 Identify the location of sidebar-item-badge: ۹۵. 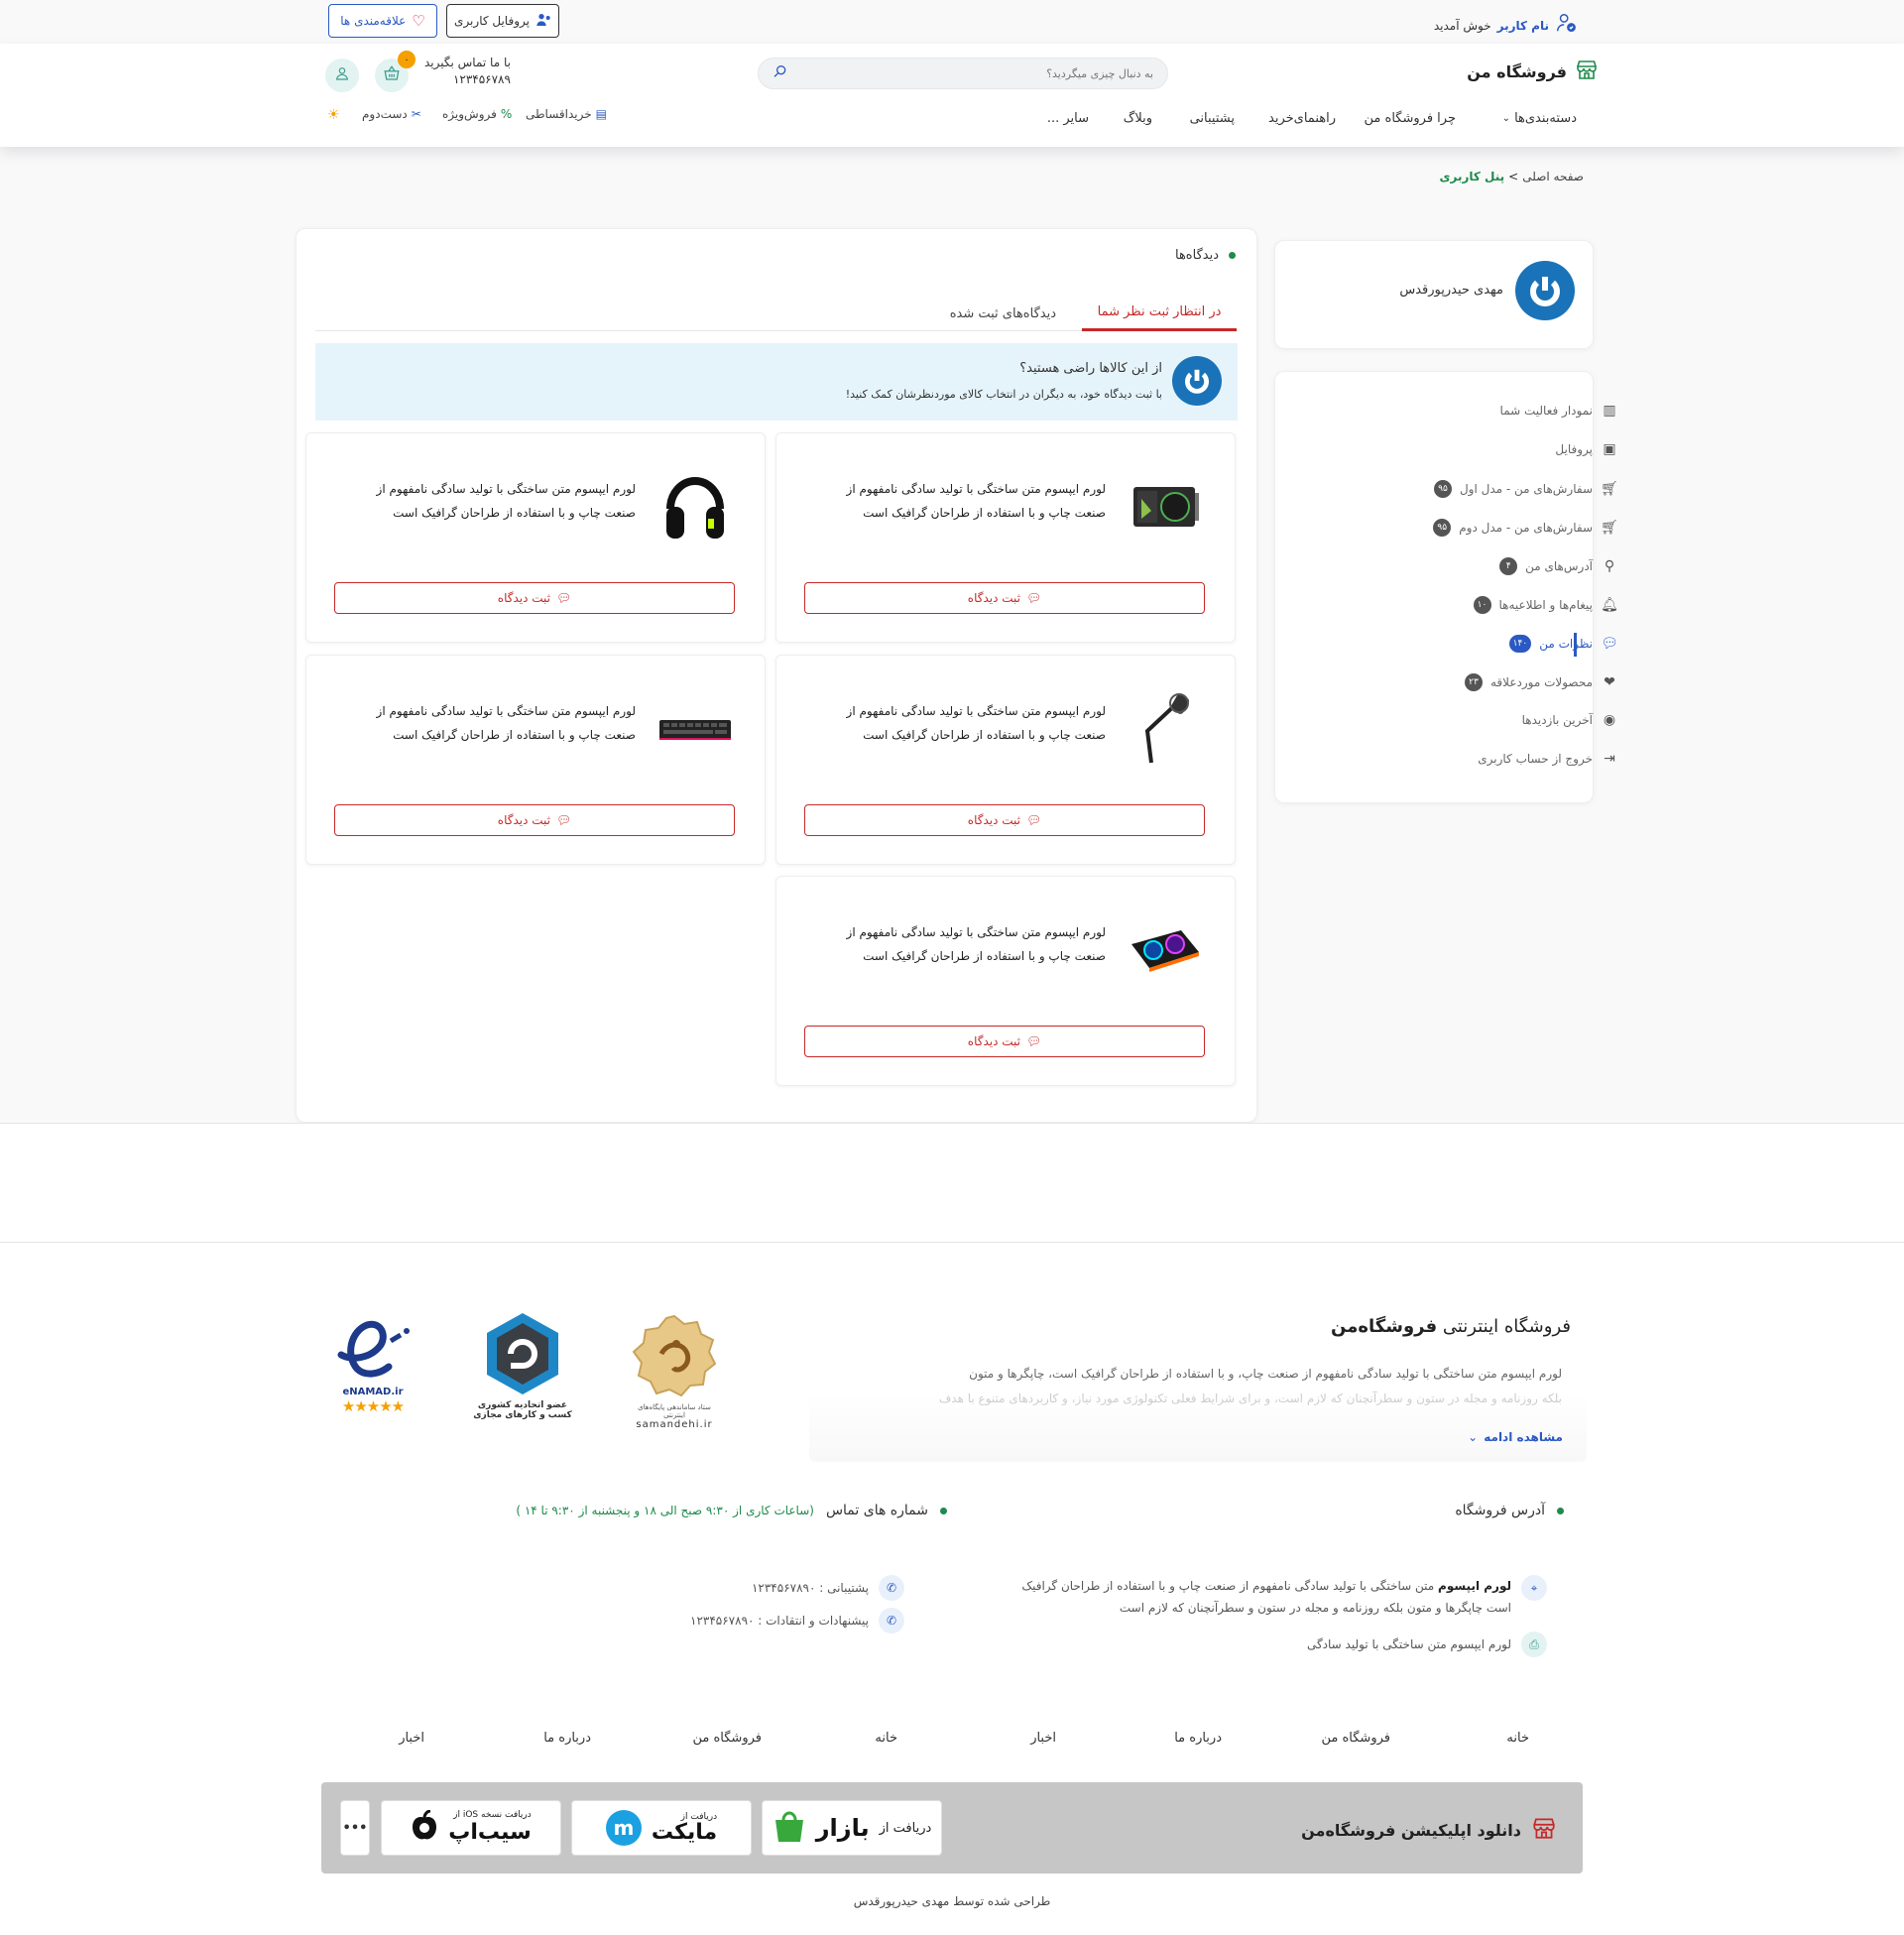
(1442, 528).